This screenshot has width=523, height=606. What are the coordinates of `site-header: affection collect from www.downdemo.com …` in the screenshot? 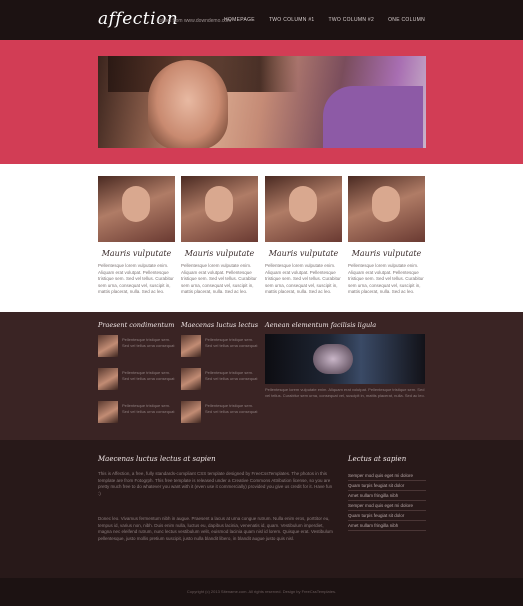 It's located at (261, 20).